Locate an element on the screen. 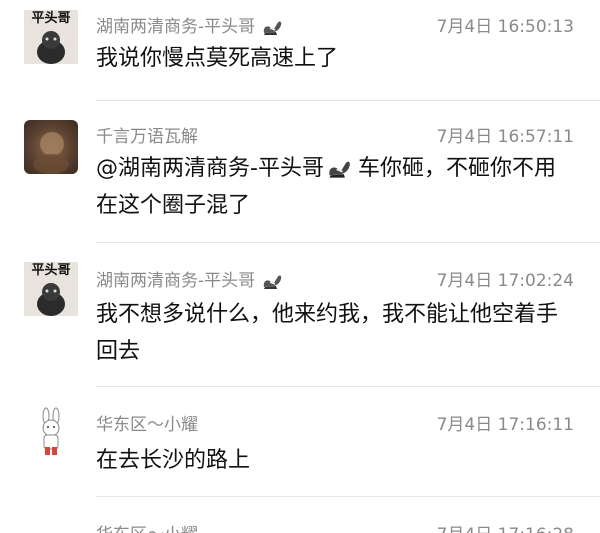  message-text: 在去长沙的路上 is located at coordinates (173, 460).